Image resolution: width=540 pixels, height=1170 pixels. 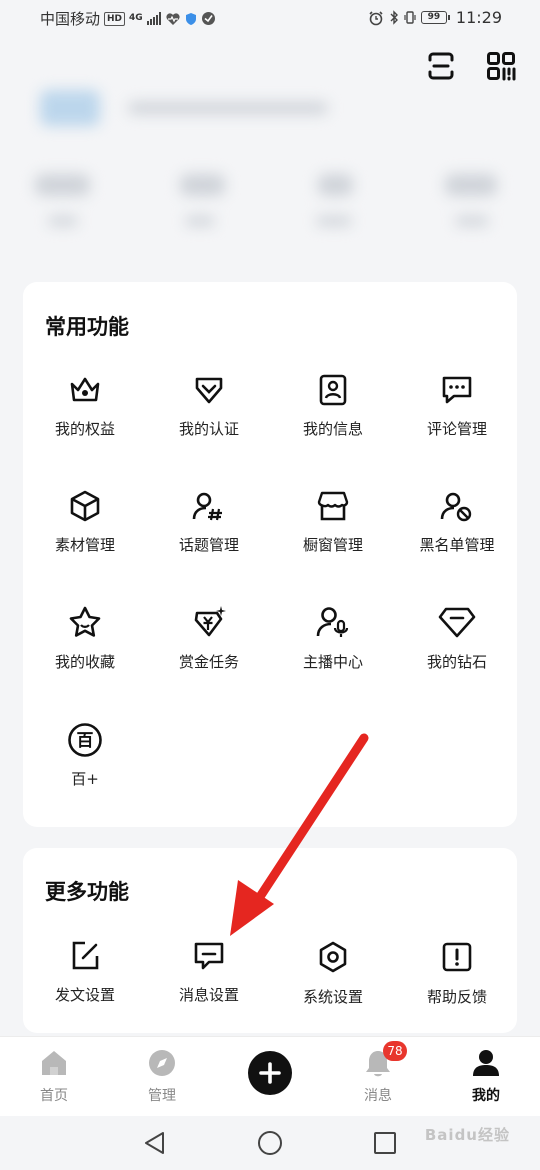 What do you see at coordinates (410, 17) in the screenshot?
I see `vibrate-icon` at bounding box center [410, 17].